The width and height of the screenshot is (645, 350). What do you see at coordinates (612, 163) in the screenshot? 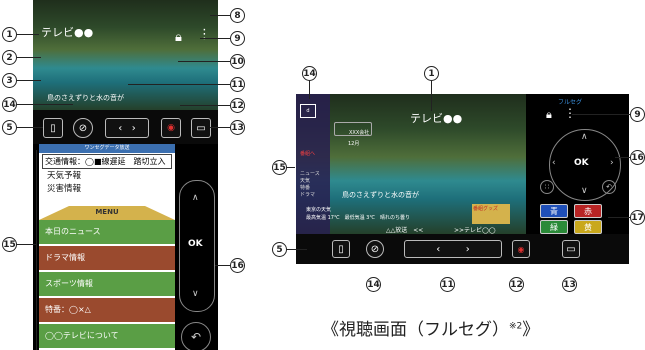
I see `right-arrow-icon: ›` at bounding box center [612, 163].